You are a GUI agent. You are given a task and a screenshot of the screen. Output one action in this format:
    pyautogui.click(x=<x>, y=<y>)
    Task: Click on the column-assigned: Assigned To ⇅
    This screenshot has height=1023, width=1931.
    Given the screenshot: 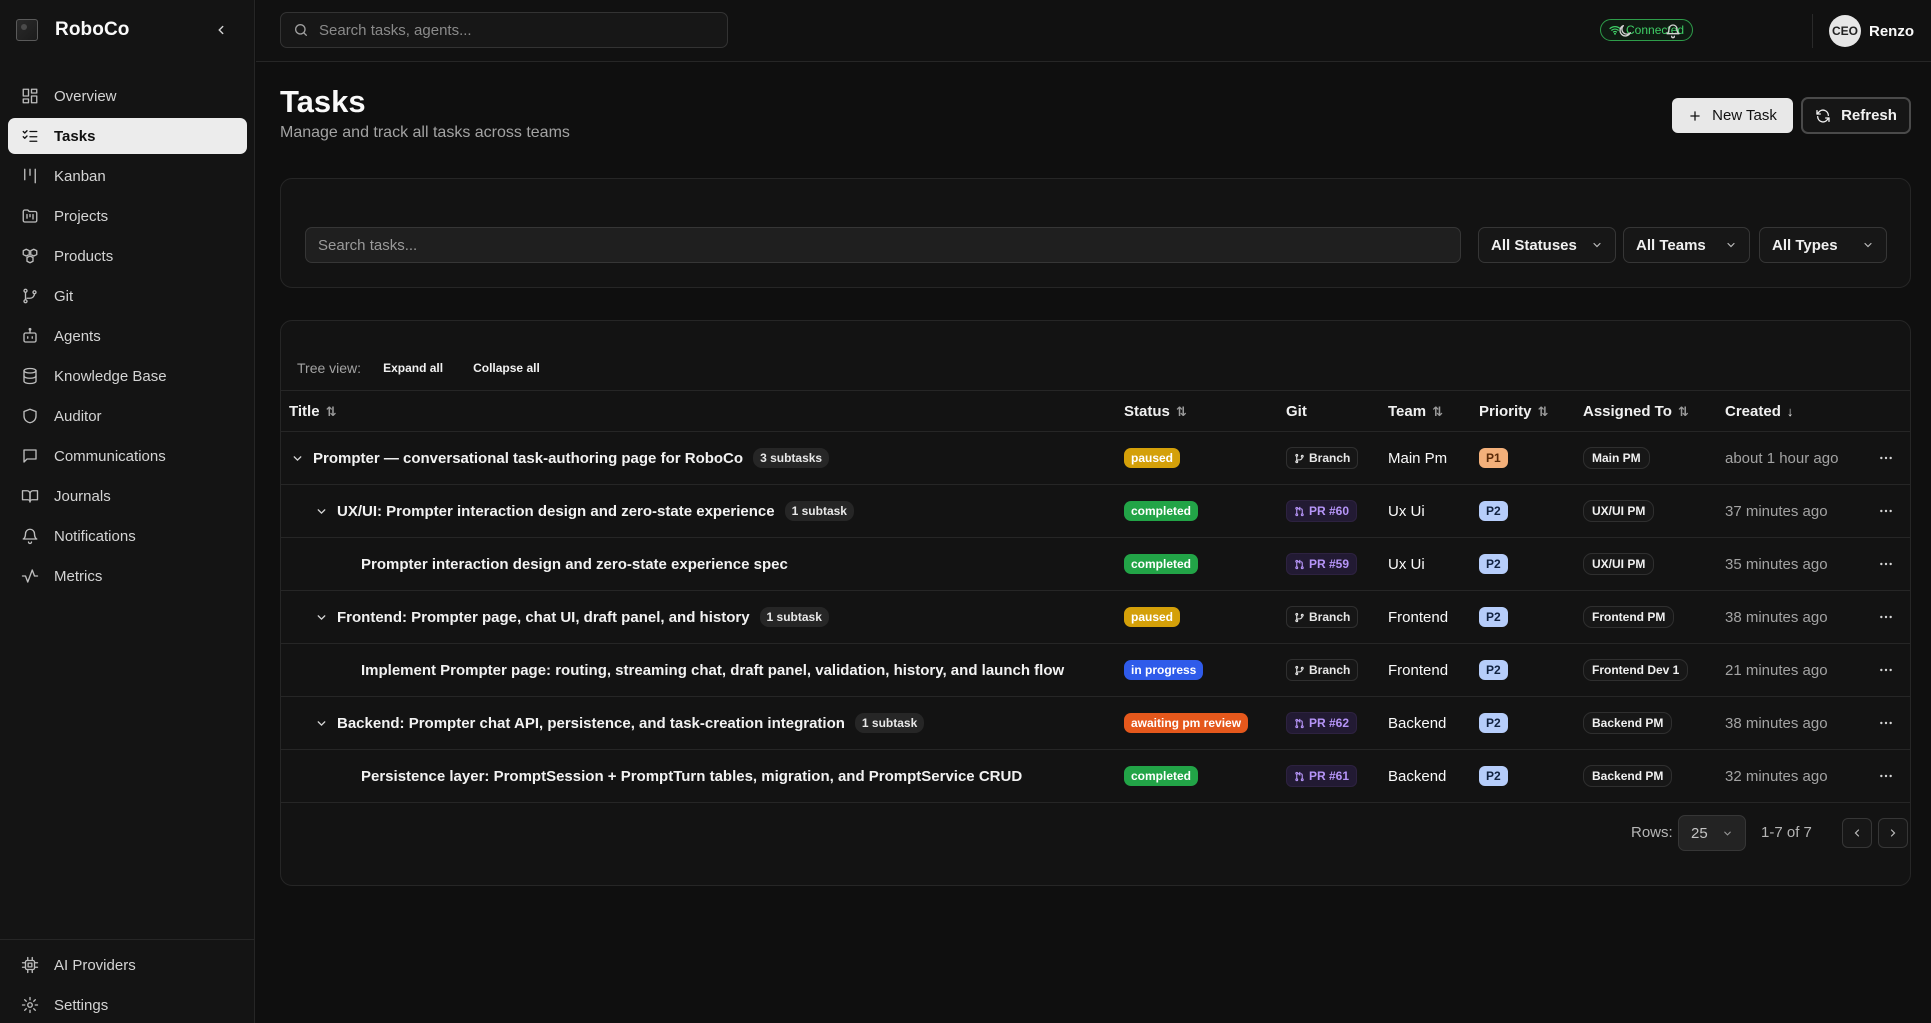 What is the action you would take?
    pyautogui.click(x=1636, y=411)
    